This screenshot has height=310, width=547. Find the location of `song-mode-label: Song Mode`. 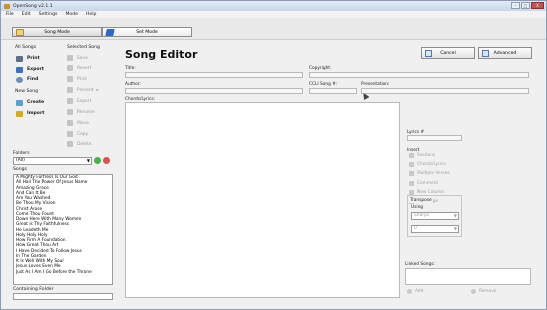

song-mode-label: Song Mode is located at coordinates (57, 32).